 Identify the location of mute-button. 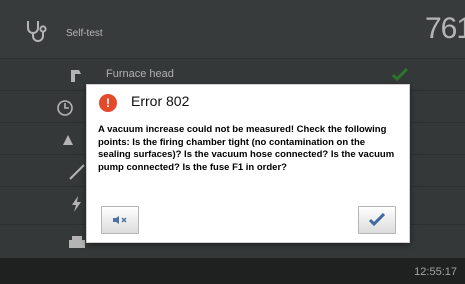
(120, 220).